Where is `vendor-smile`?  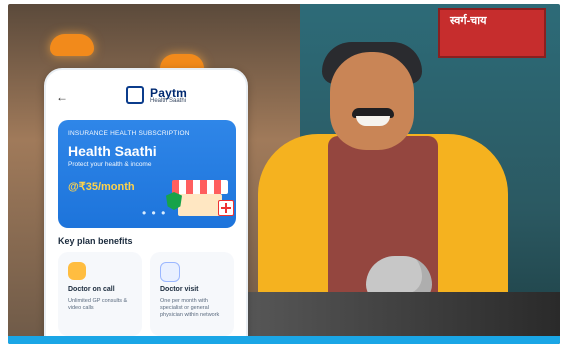
vendor-smile is located at coordinates (373, 121).